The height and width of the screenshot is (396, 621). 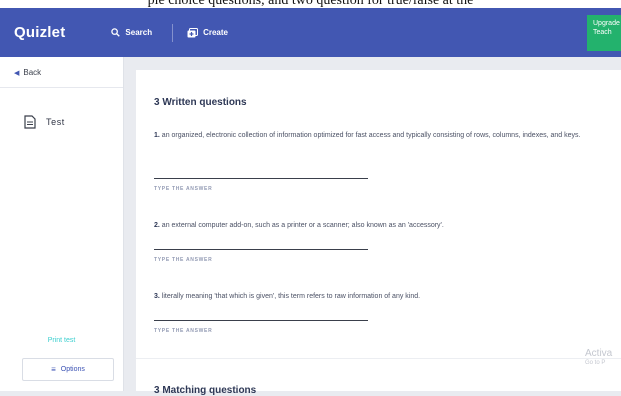 What do you see at coordinates (61, 87) in the screenshot?
I see `sidebar-divider` at bounding box center [61, 87].